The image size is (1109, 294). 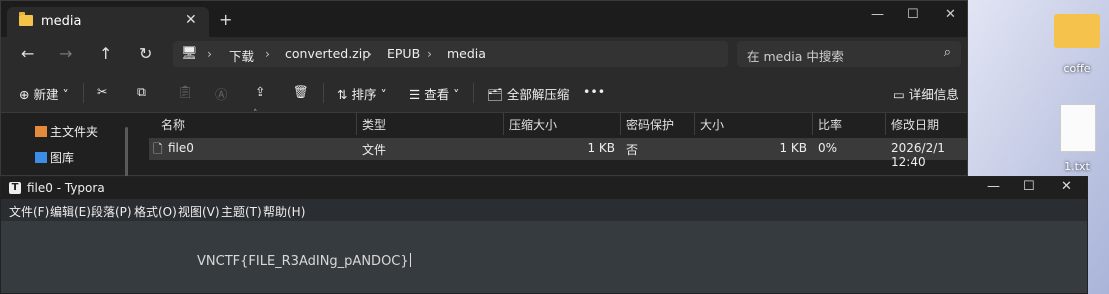 What do you see at coordinates (111, 211) in the screenshot?
I see `menu-paragraph: 段落(P)` at bounding box center [111, 211].